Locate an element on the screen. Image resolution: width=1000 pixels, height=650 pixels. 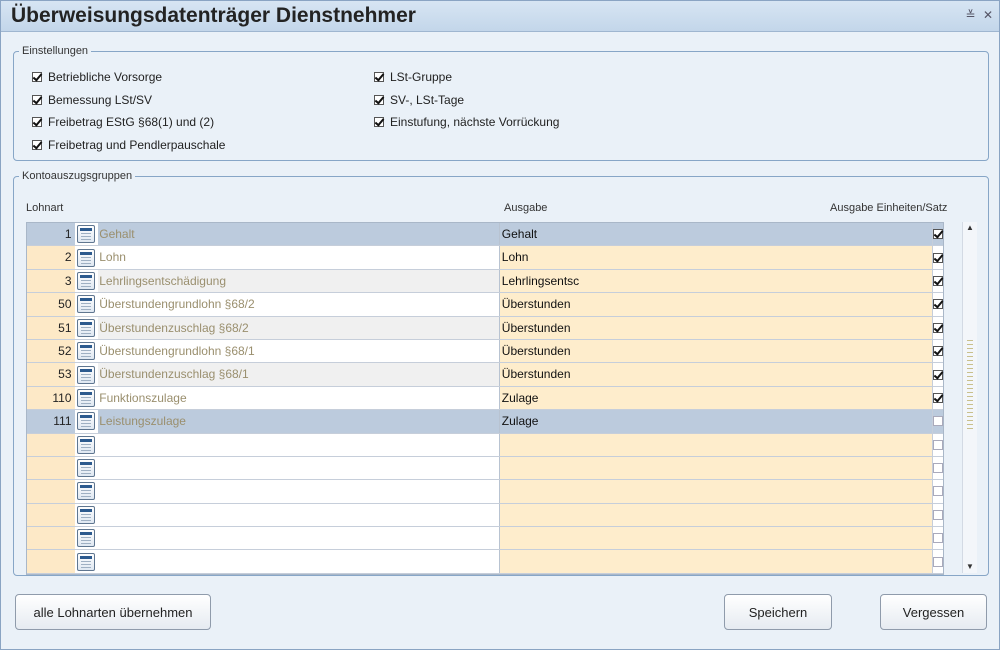
lohnart-number: 111 is located at coordinates (51, 421).